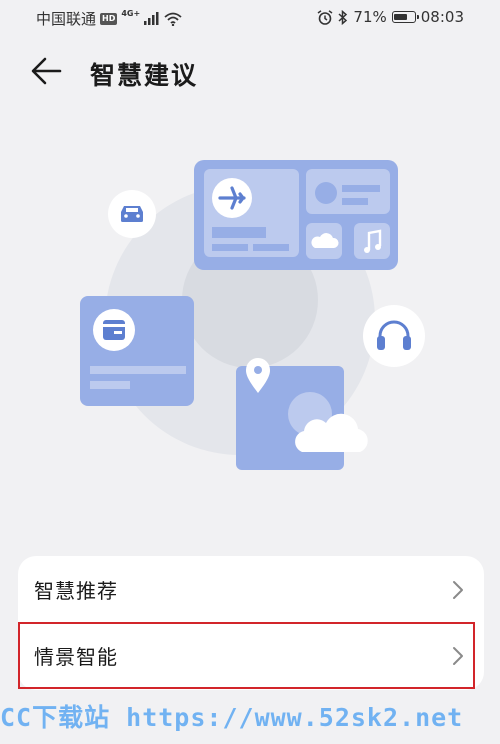  I want to click on watermark: CC下载站 https://www.52sk2.net, so click(232, 717).